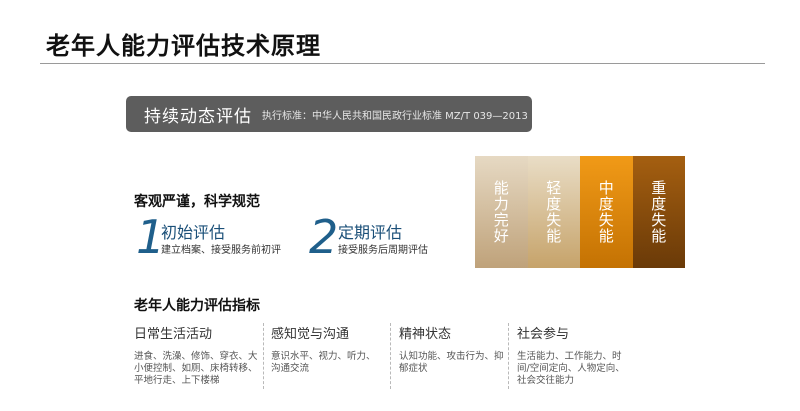 This screenshot has height=411, width=800. Describe the element at coordinates (402, 63) in the screenshot. I see `title-divider` at that location.